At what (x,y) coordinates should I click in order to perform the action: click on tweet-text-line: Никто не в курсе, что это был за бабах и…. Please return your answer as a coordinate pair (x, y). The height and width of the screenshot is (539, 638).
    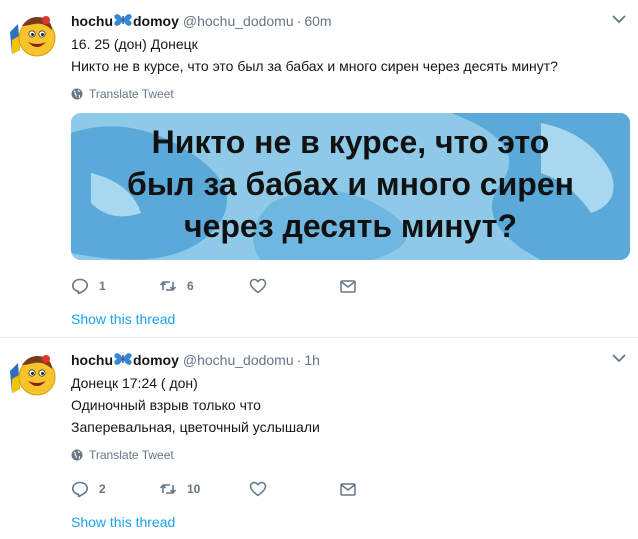
    Looking at the image, I should click on (314, 66).